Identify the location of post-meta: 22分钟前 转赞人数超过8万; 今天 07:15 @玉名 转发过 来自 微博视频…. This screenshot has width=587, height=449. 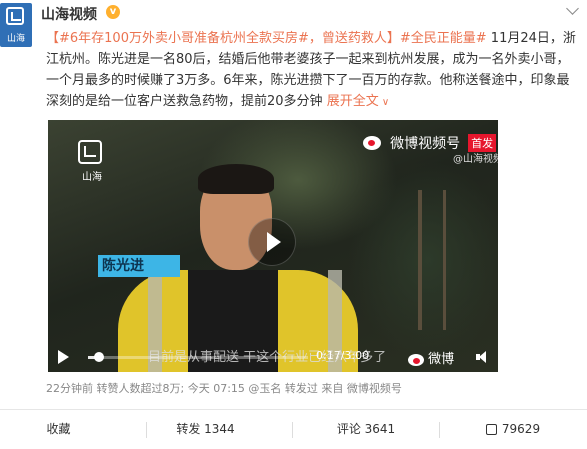
(224, 388).